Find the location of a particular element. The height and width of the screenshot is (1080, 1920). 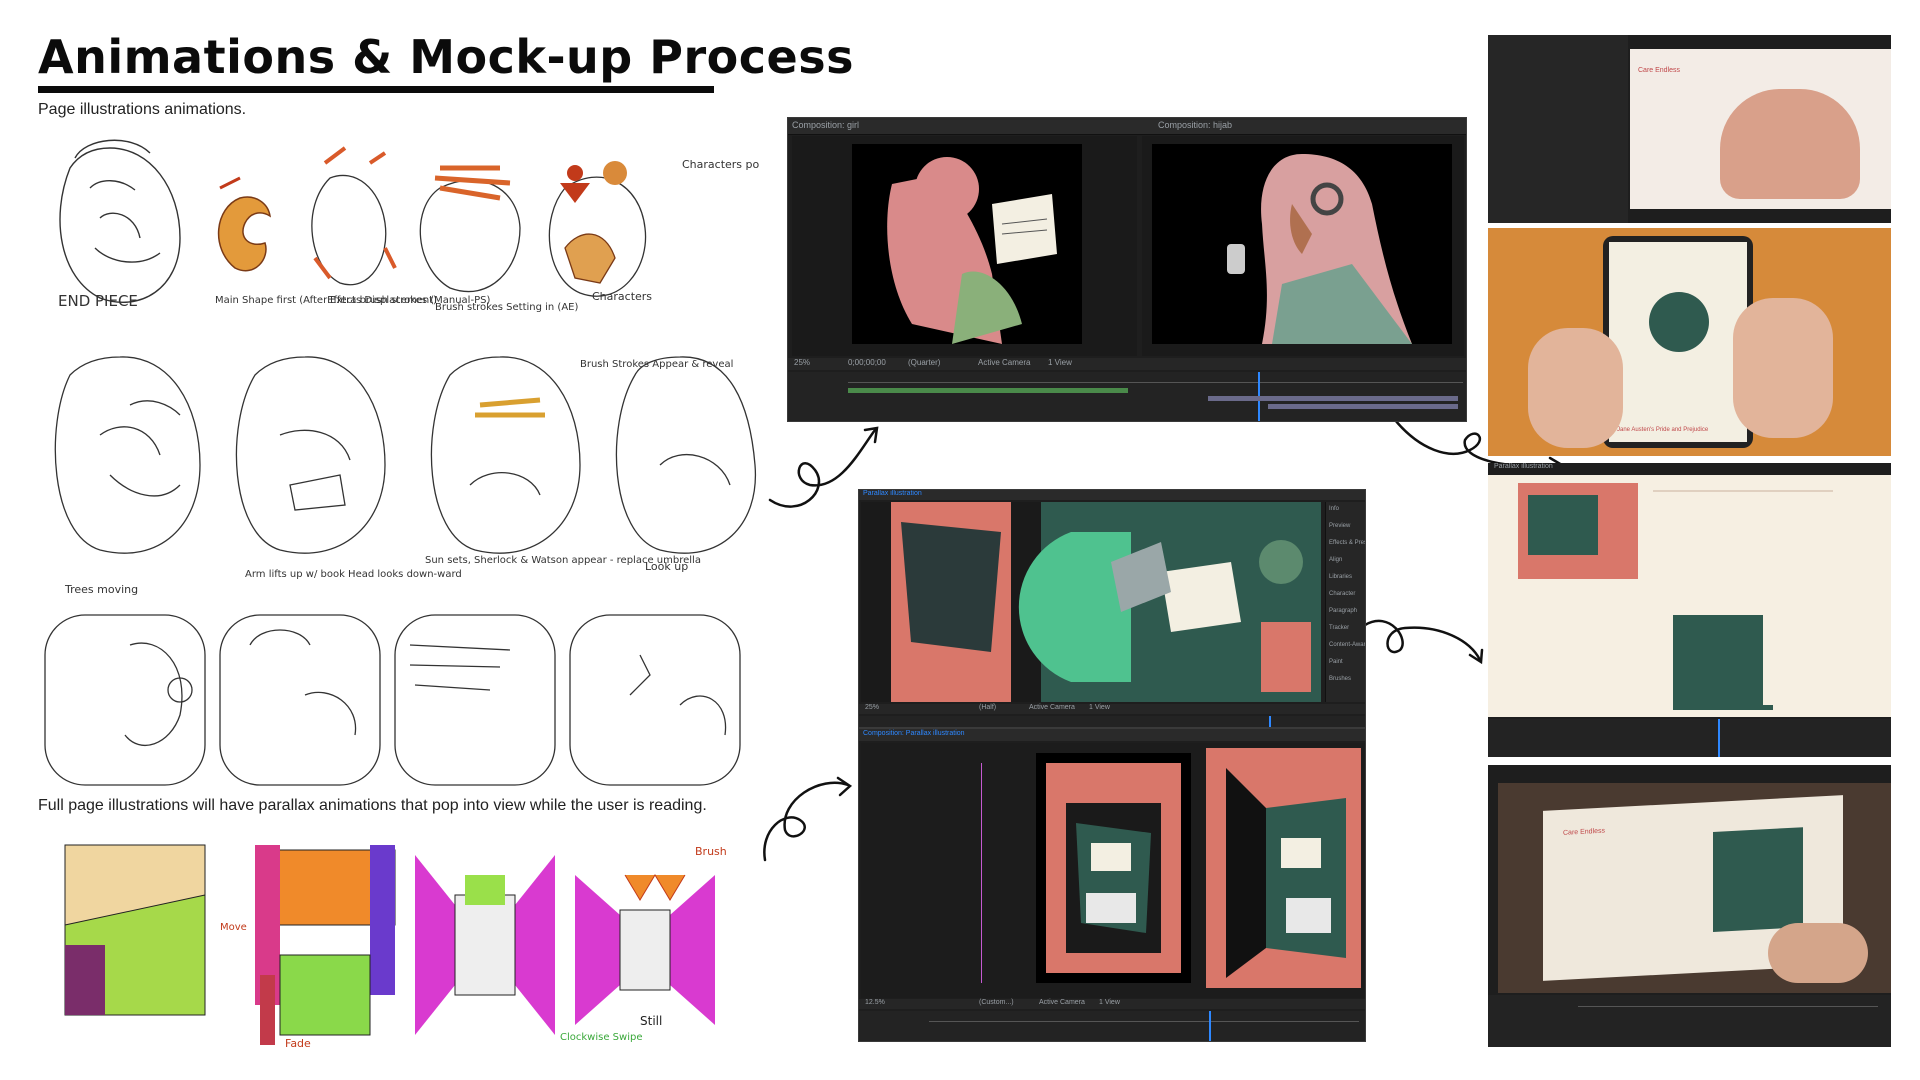

ae-quality-select: (Custom...) is located at coordinates (996, 1002).